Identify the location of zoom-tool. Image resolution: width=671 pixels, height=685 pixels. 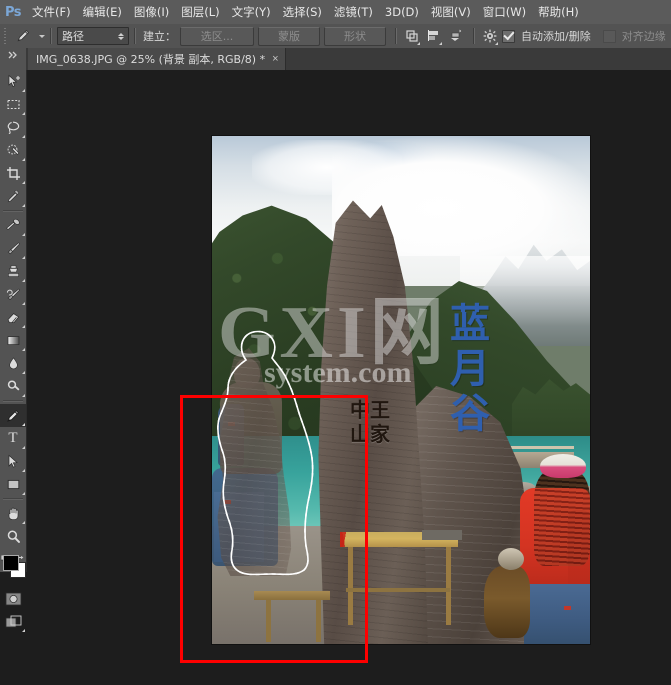
(13, 536).